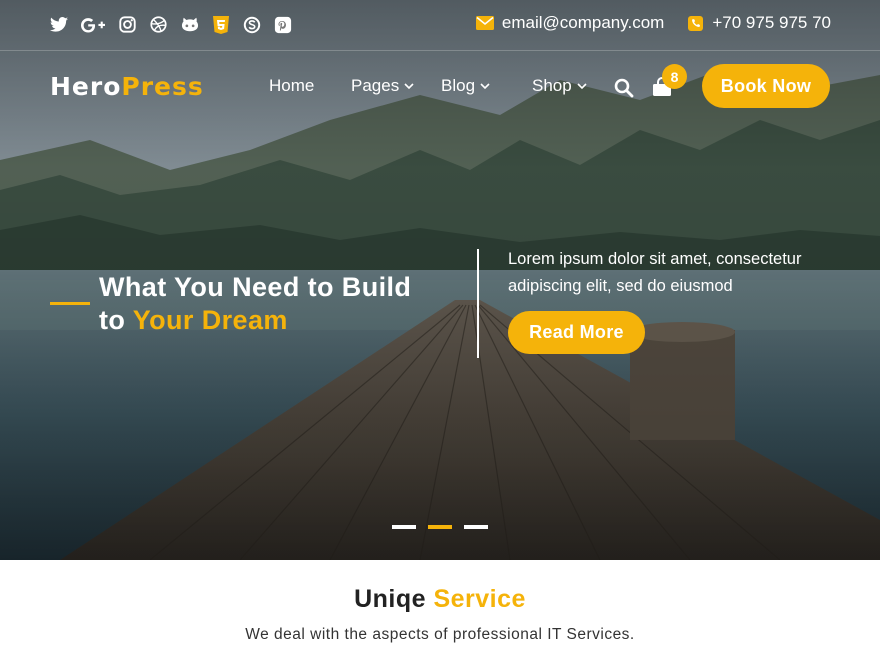  What do you see at coordinates (58, 24) in the screenshot?
I see `twitter-icon` at bounding box center [58, 24].